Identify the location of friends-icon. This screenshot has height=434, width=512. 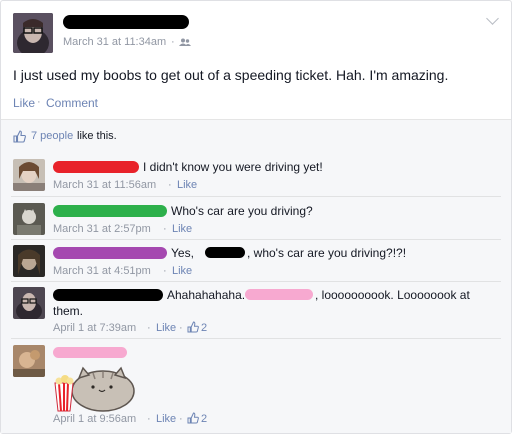
(185, 42).